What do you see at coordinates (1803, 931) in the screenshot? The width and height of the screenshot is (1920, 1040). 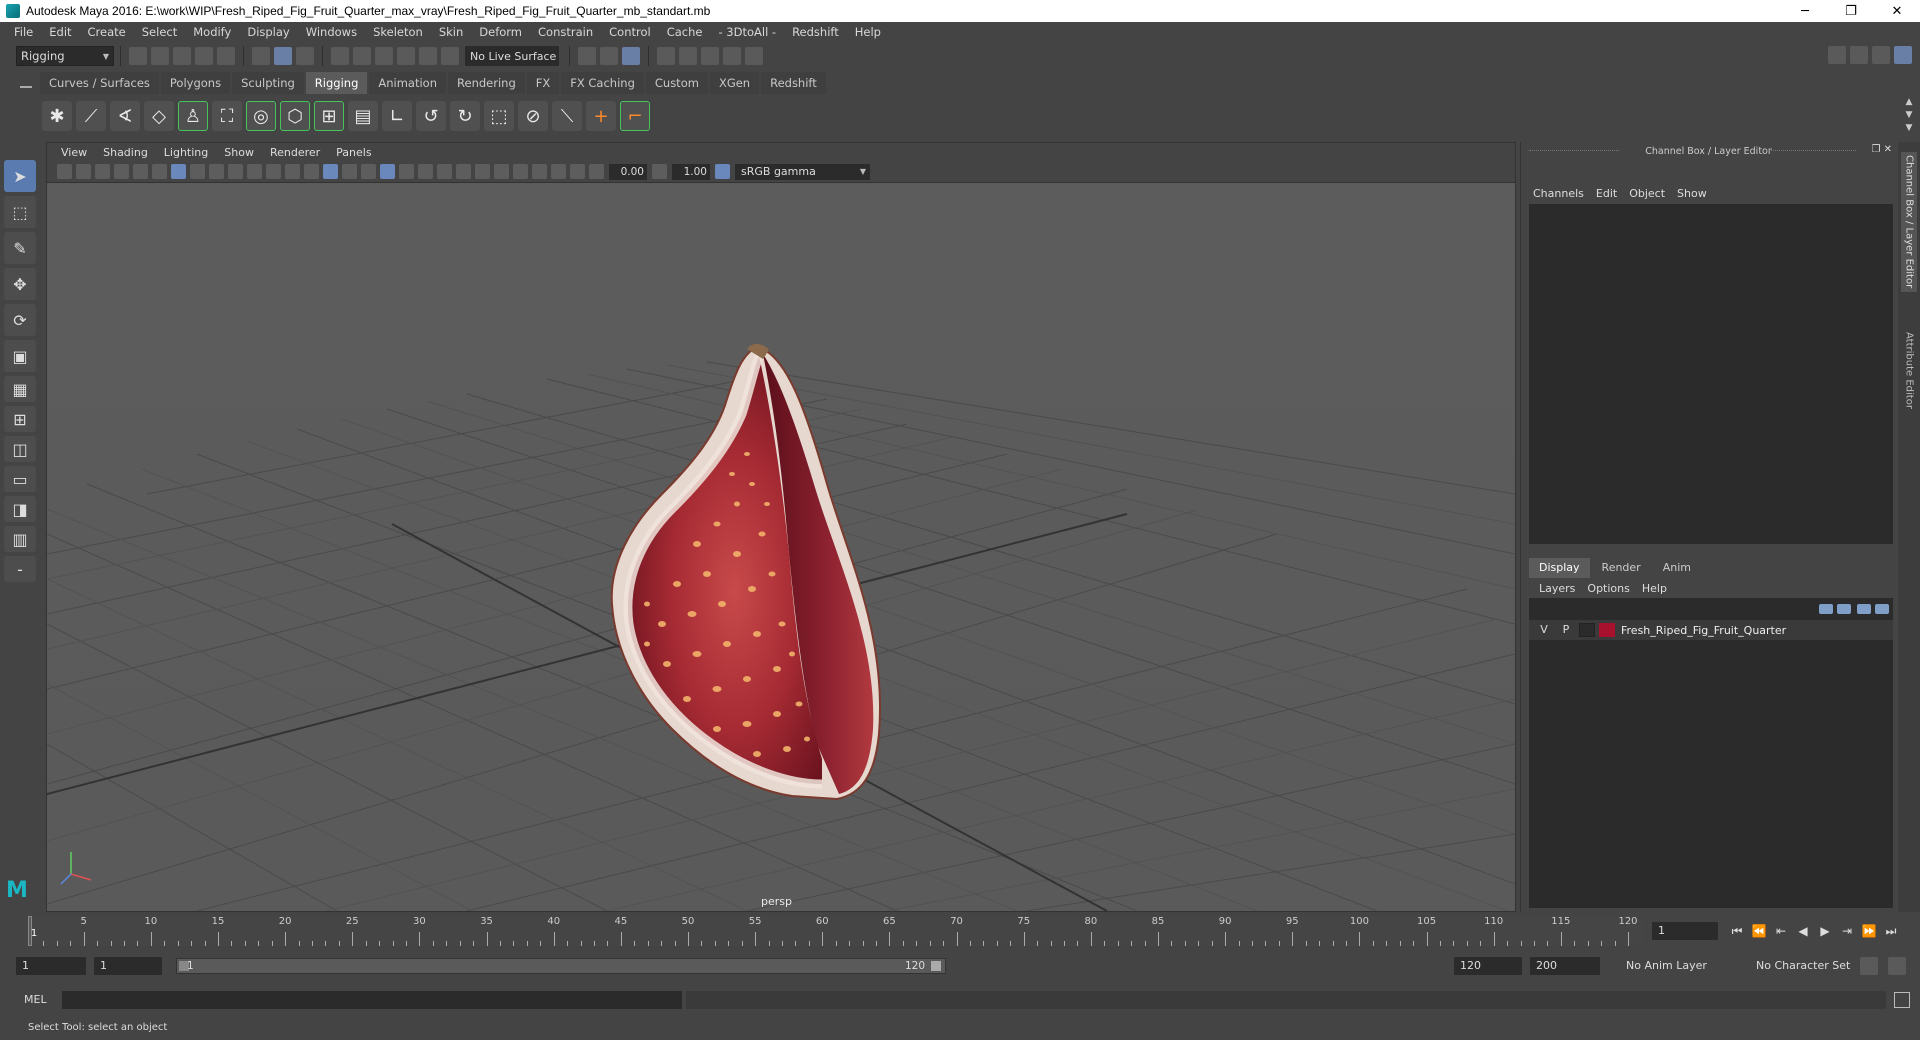 I see `play-backwards-icon: ◀` at bounding box center [1803, 931].